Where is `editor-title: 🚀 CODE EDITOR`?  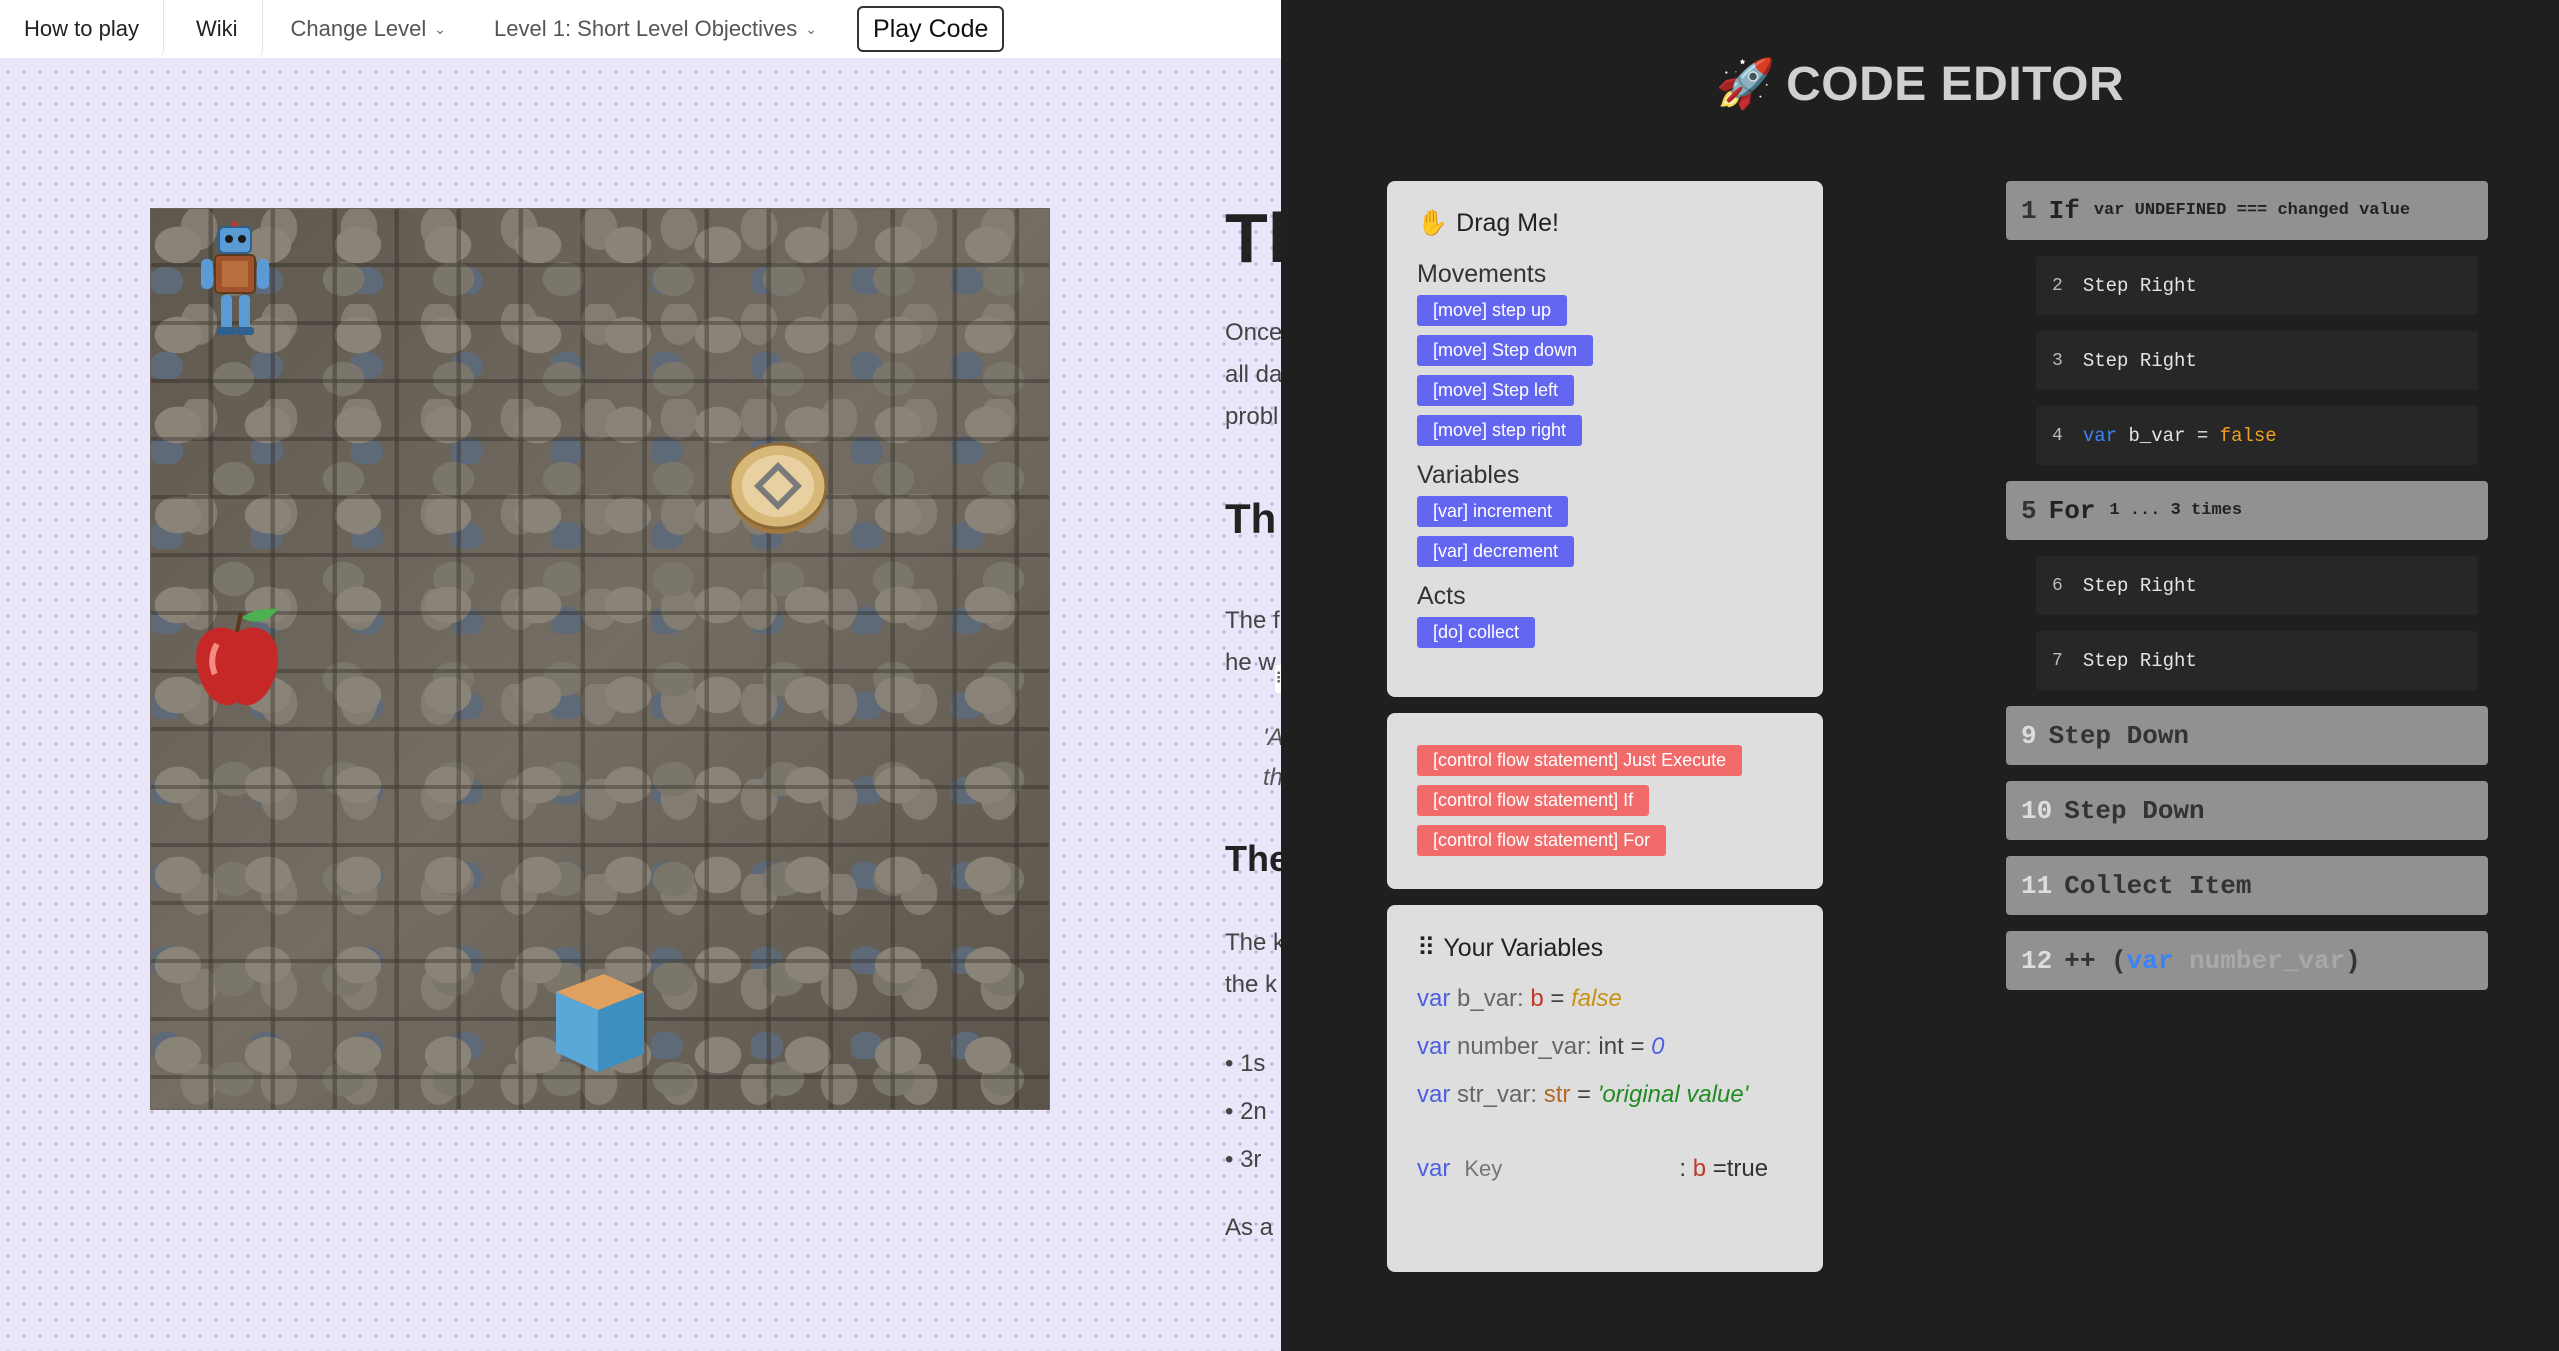 editor-title: 🚀 CODE EDITOR is located at coordinates (1920, 84).